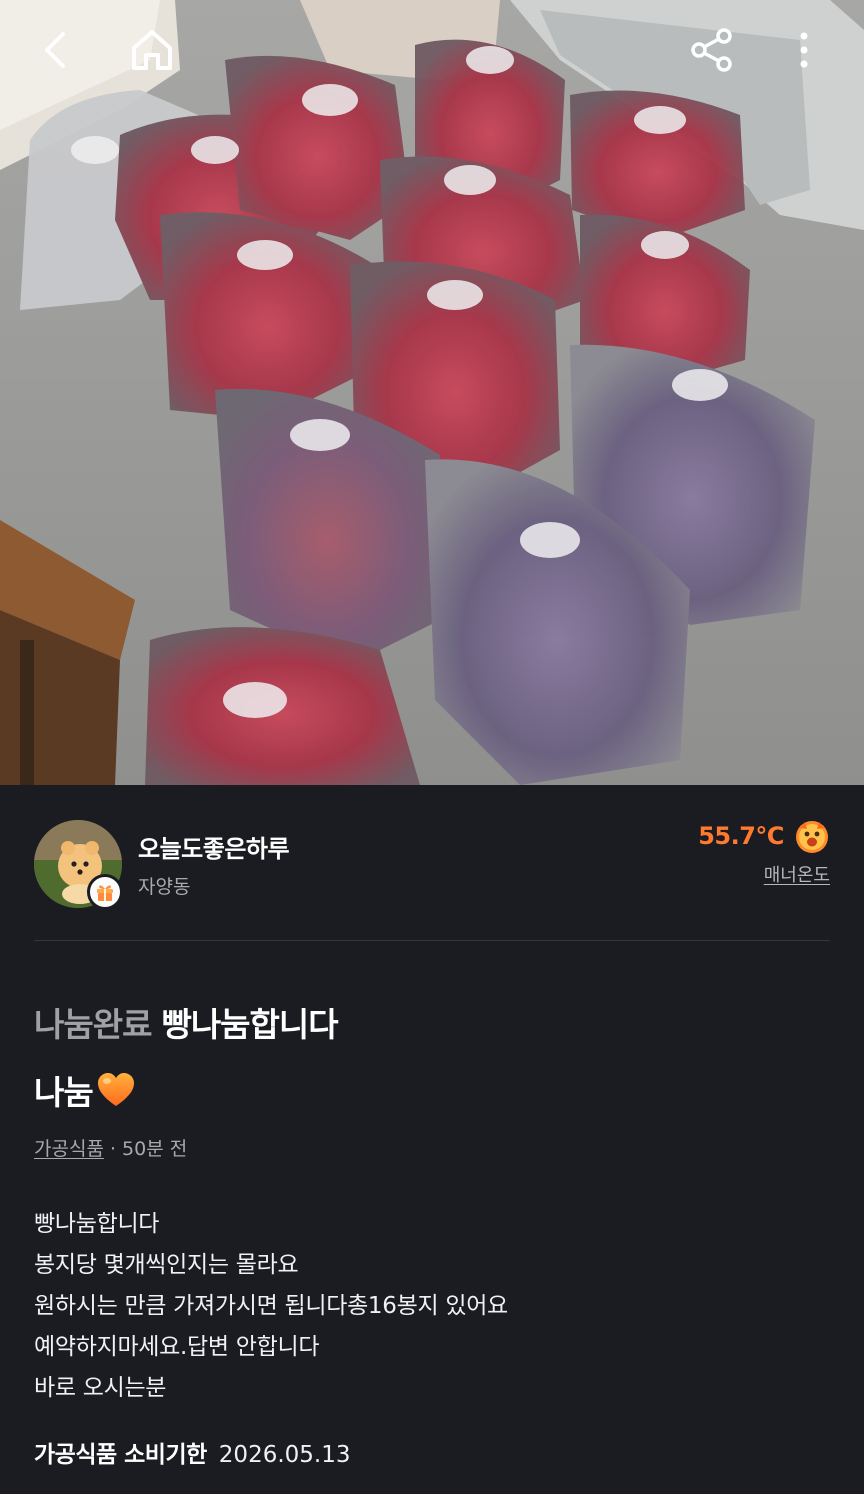  I want to click on expiry-info: 가공식품 소비기한 2026.05.13, so click(192, 1452).